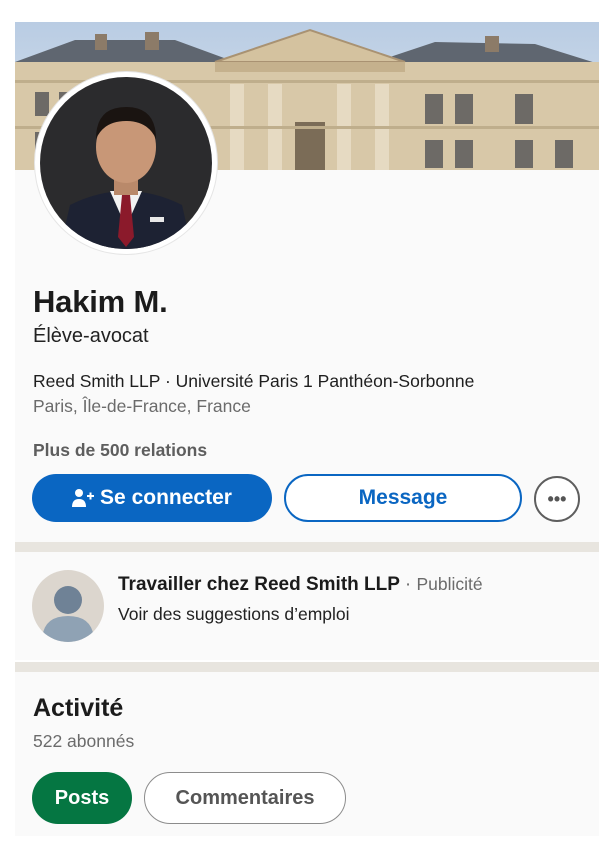 Image resolution: width=612 pixels, height=856 pixels. I want to click on profile-headline: Élève-avocat, so click(91, 336).